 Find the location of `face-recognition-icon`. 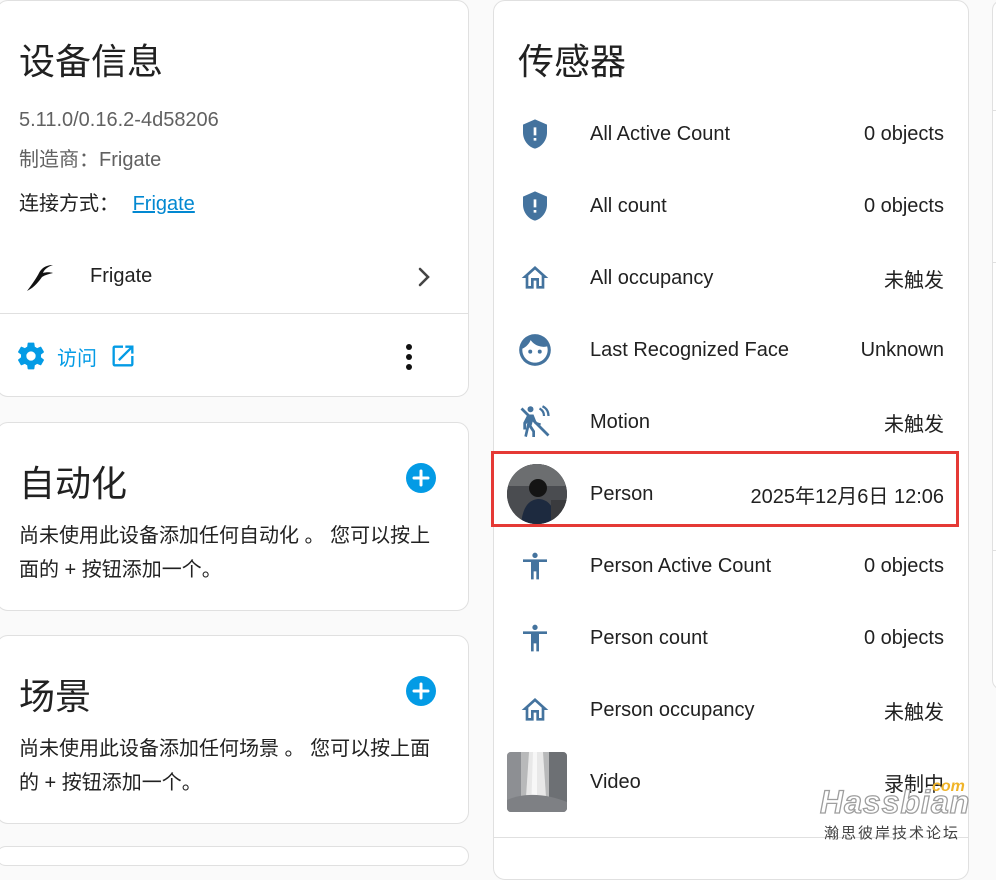

face-recognition-icon is located at coordinates (535, 350).